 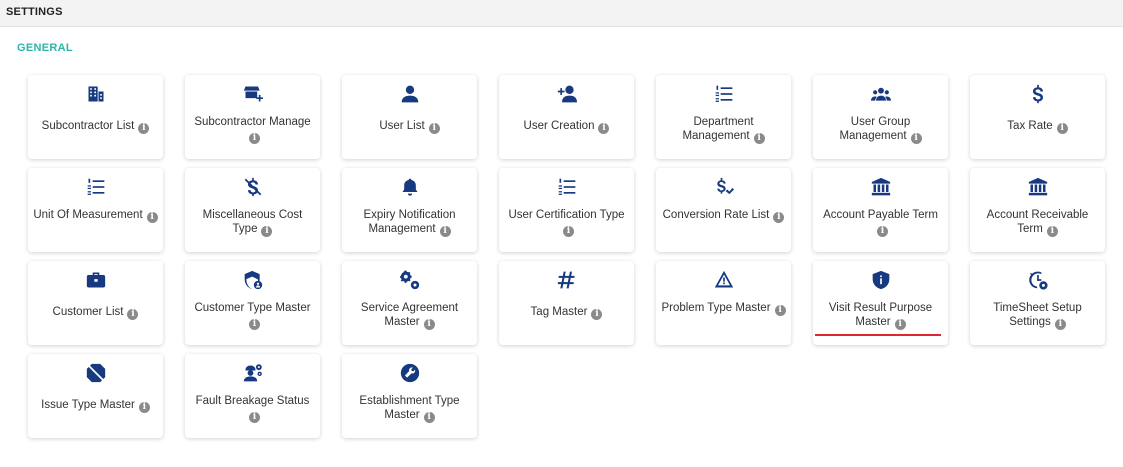 I want to click on card-label: Subcontractor Manage i, so click(x=252, y=129).